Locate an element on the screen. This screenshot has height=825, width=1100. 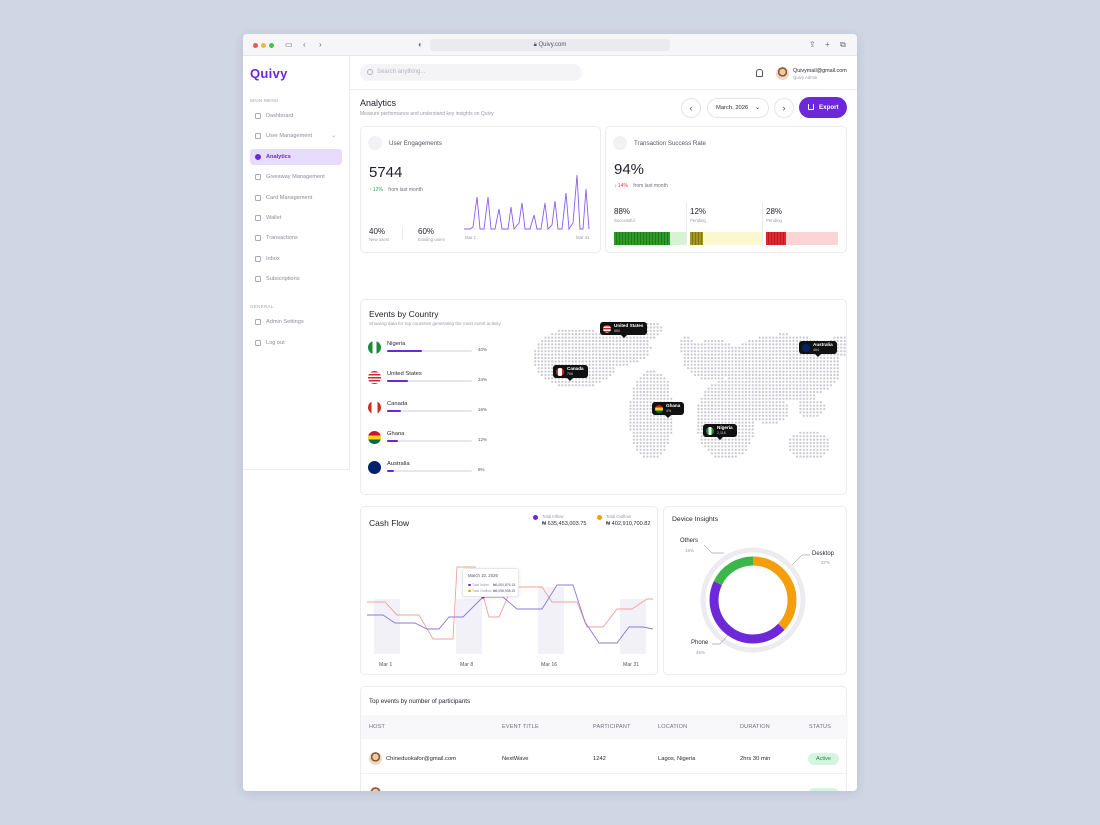
sidebar-item-inbox: Inbox is located at coordinates (296, 259).